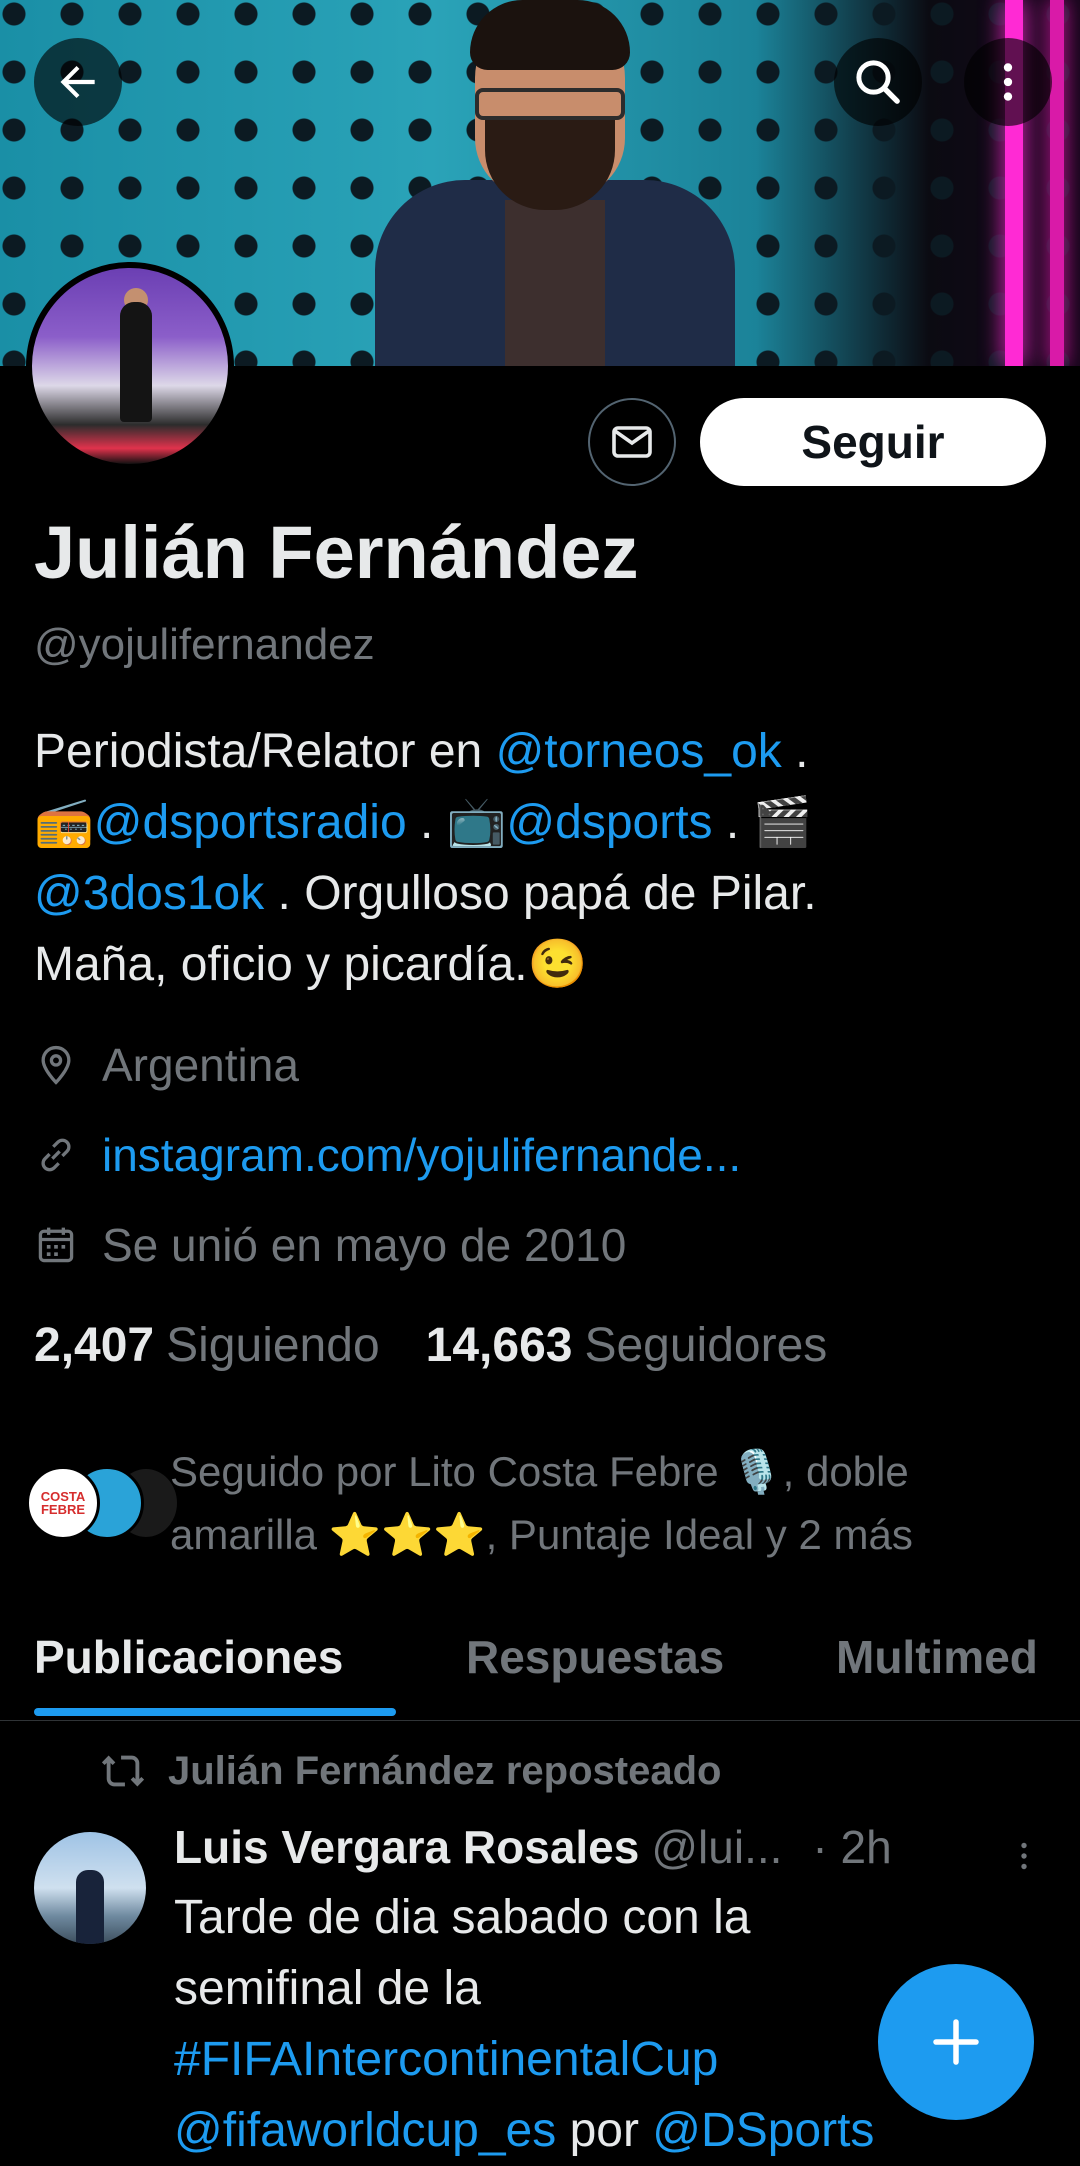 The width and height of the screenshot is (1080, 2166). Describe the element at coordinates (204, 644) in the screenshot. I see `profile-handle: @yojulifernandez` at that location.